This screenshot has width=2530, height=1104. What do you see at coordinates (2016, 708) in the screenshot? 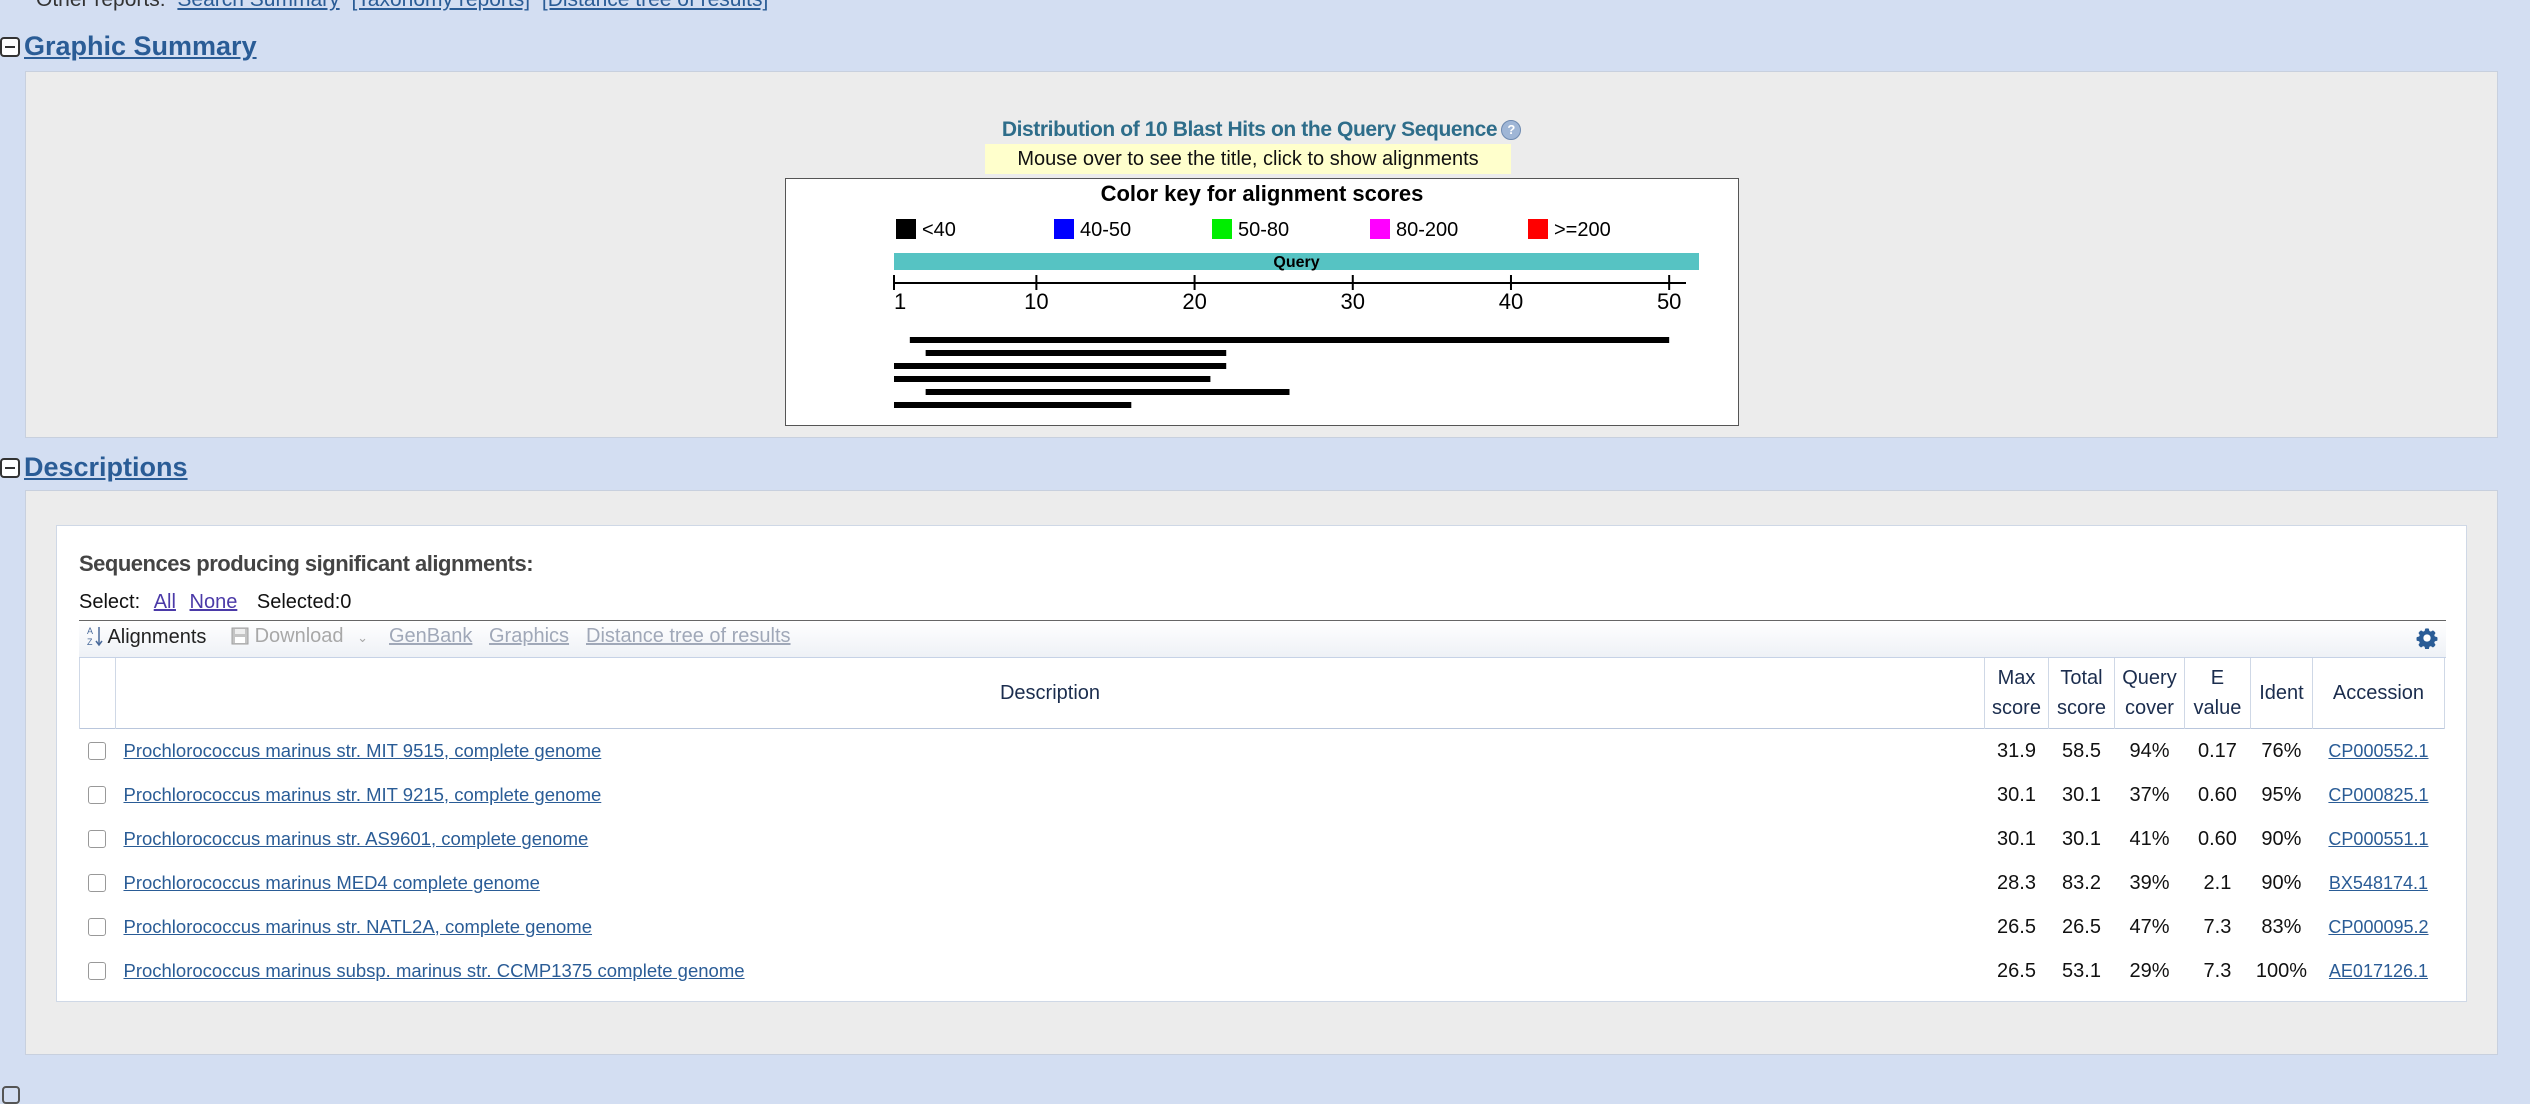
I see `max-score-header-line2: score` at bounding box center [2016, 708].